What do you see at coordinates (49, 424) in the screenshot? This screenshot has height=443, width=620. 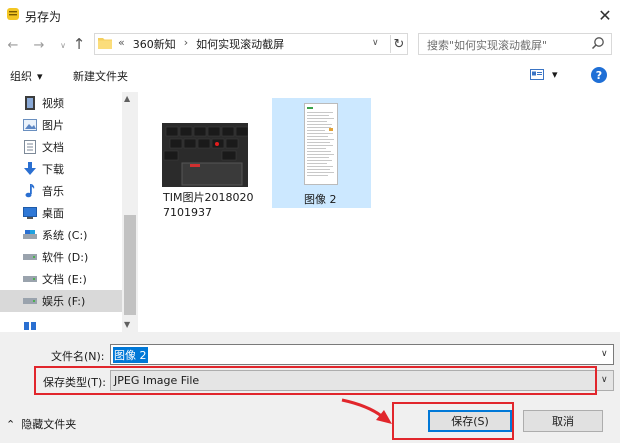 I see `hide-folders-label: 隐藏文件夹` at bounding box center [49, 424].